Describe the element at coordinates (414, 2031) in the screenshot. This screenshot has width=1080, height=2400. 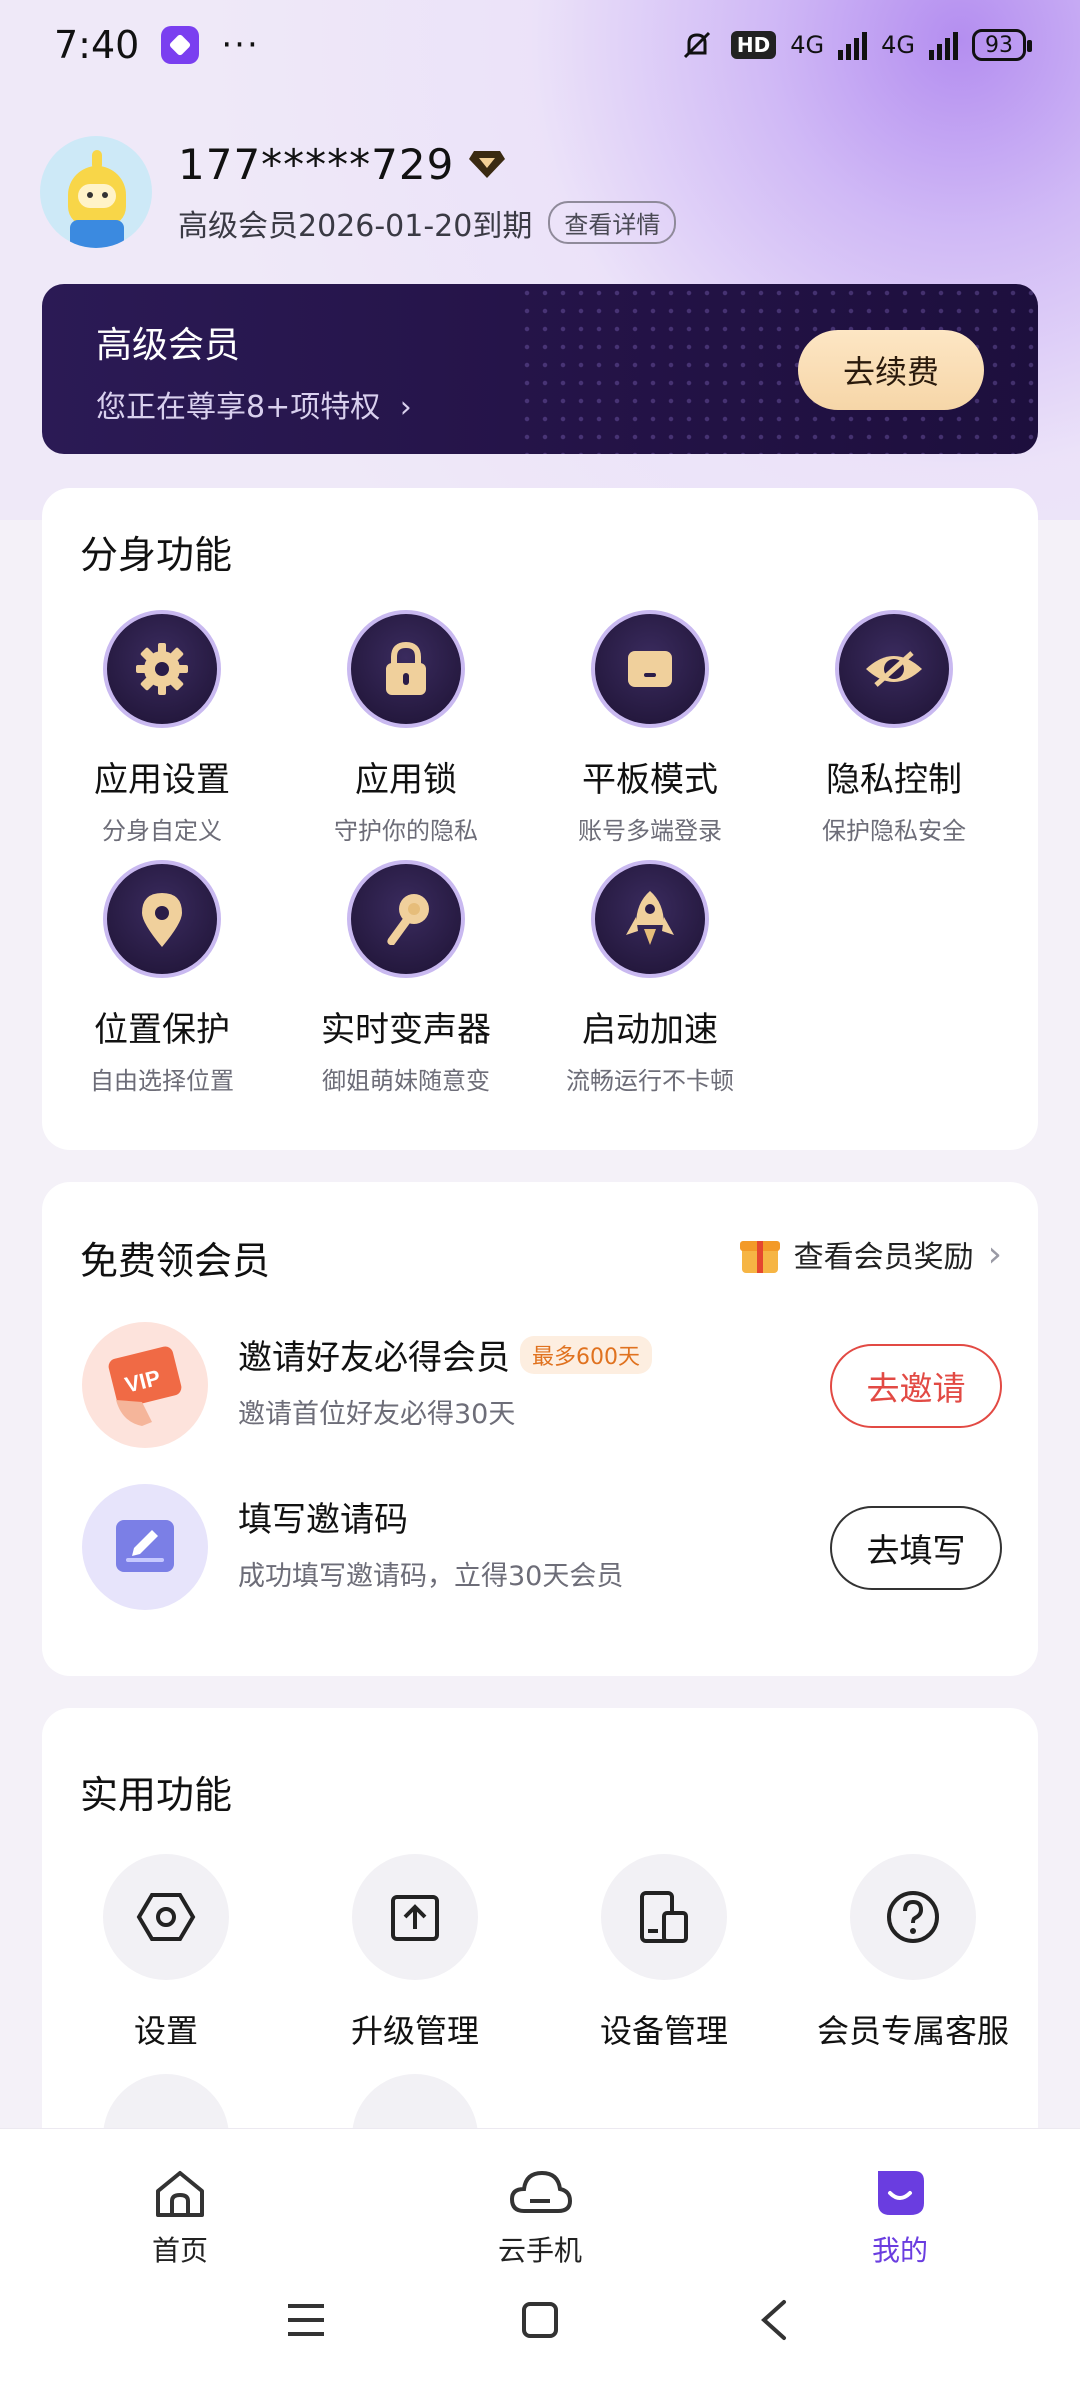
I see `tool-name: 升级管理` at that location.